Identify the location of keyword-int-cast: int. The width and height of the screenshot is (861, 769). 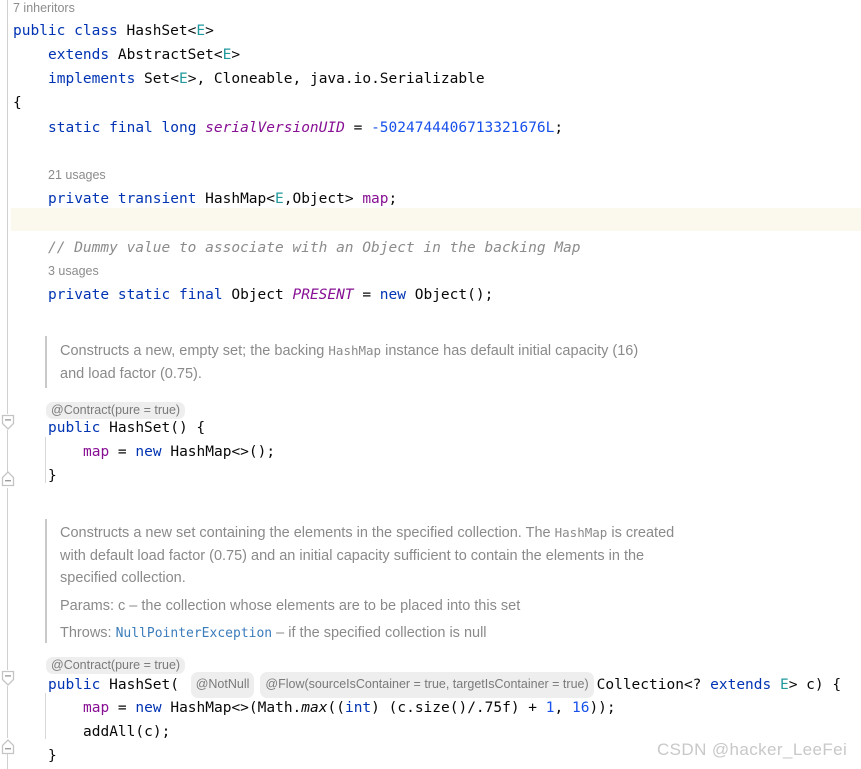
(358, 708).